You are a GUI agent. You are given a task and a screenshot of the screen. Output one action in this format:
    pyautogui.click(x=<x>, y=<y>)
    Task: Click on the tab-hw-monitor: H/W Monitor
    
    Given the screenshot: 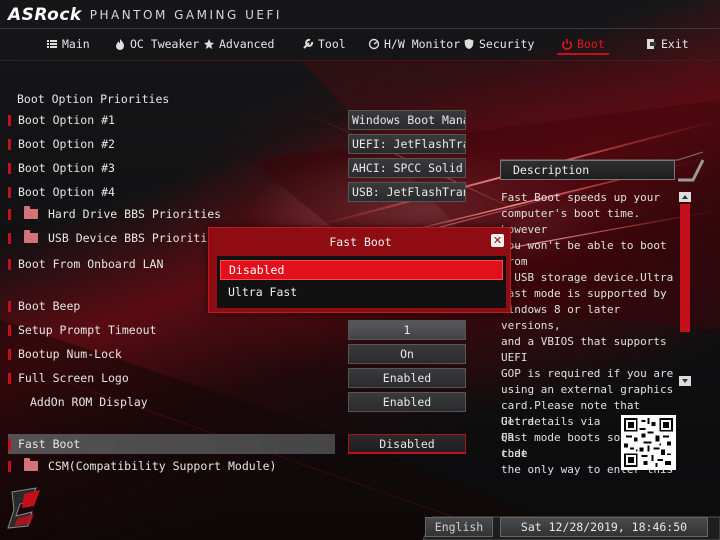 What is the action you would take?
    pyautogui.click(x=414, y=44)
    